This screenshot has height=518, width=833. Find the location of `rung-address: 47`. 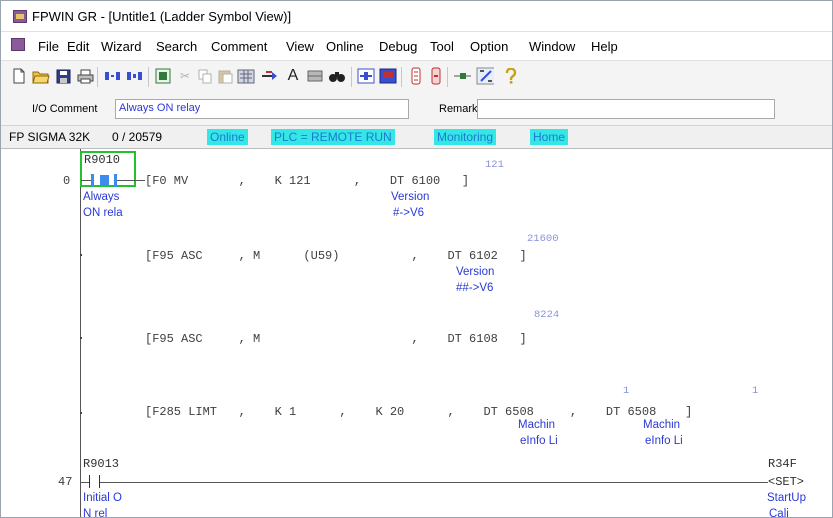

rung-address: 47 is located at coordinates (65, 482).